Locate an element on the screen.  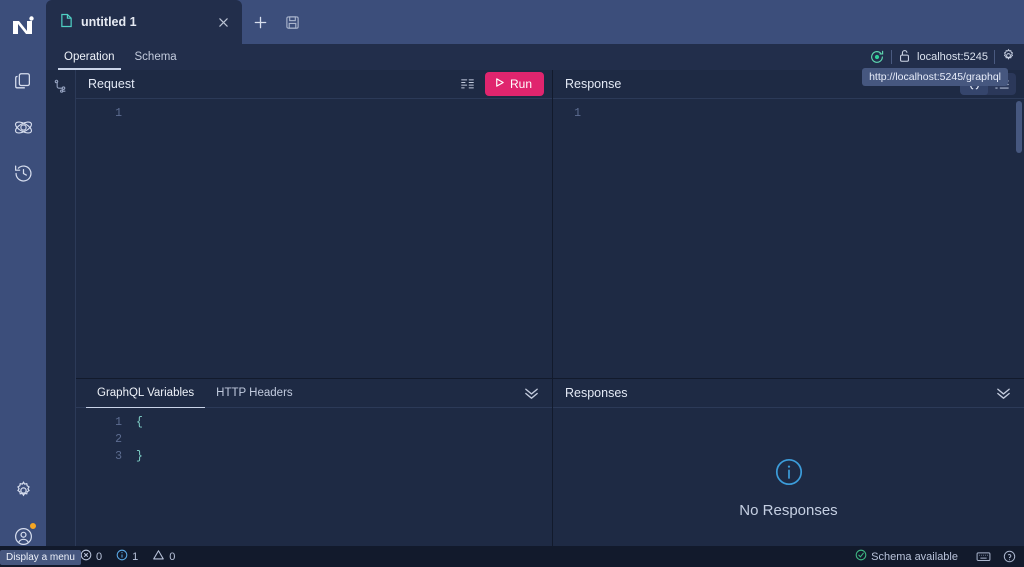
branch-flow-icon is located at coordinates (60, 89).